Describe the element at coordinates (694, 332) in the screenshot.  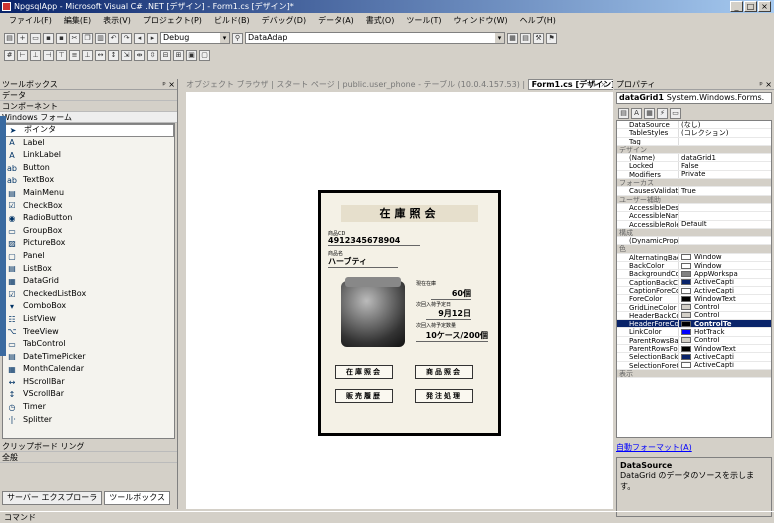
I see `property-row: LinkColor HotTrack` at that location.